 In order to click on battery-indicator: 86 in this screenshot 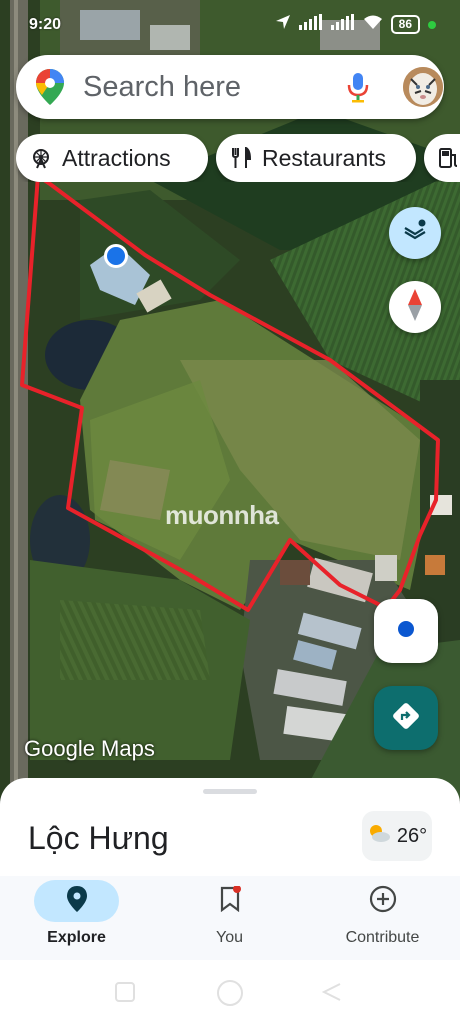, I will do `click(405, 24)`.